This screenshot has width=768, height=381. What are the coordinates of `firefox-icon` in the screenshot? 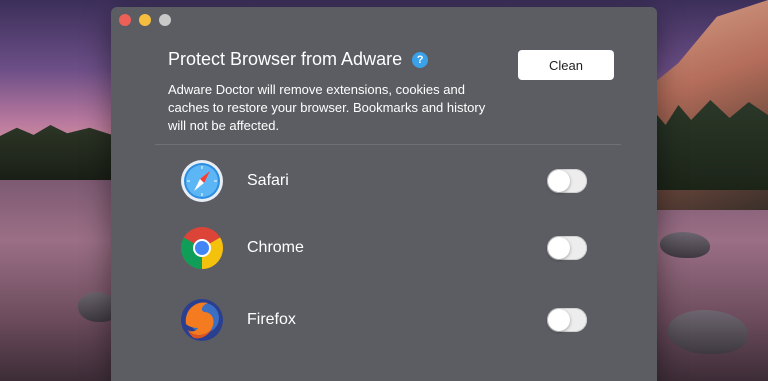 It's located at (202, 320).